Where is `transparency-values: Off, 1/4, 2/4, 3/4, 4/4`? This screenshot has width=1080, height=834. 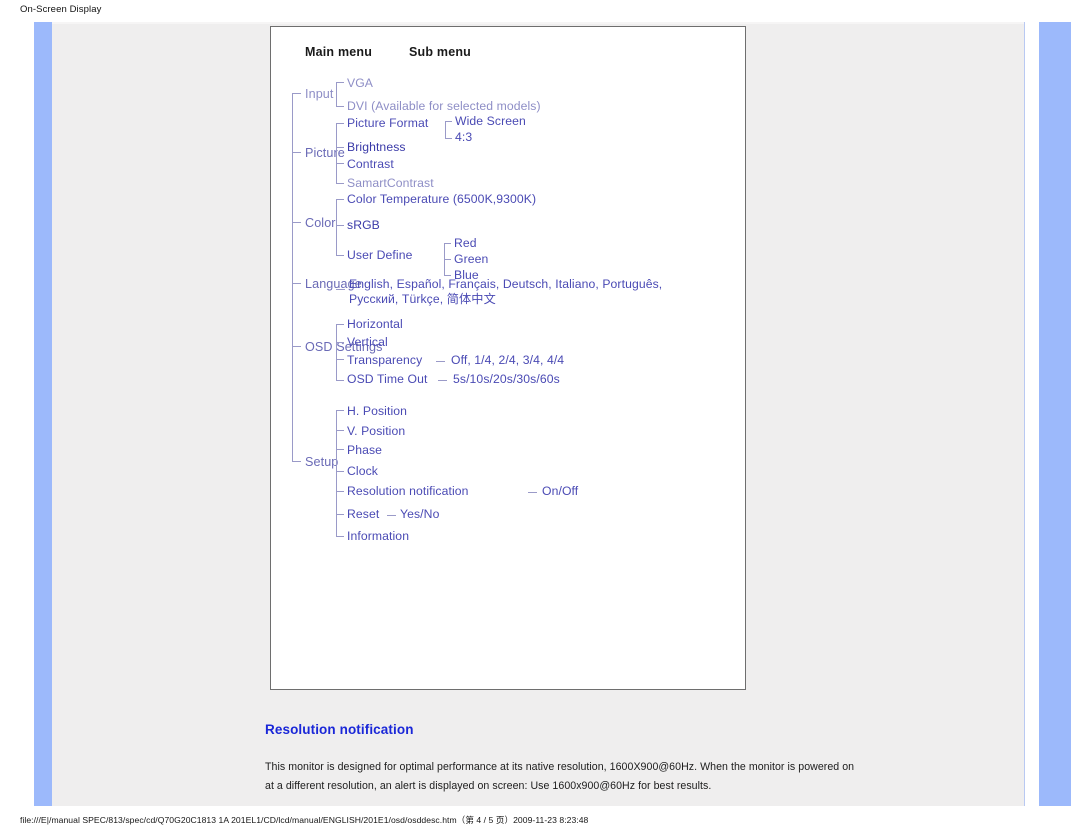 transparency-values: Off, 1/4, 2/4, 3/4, 4/4 is located at coordinates (508, 360).